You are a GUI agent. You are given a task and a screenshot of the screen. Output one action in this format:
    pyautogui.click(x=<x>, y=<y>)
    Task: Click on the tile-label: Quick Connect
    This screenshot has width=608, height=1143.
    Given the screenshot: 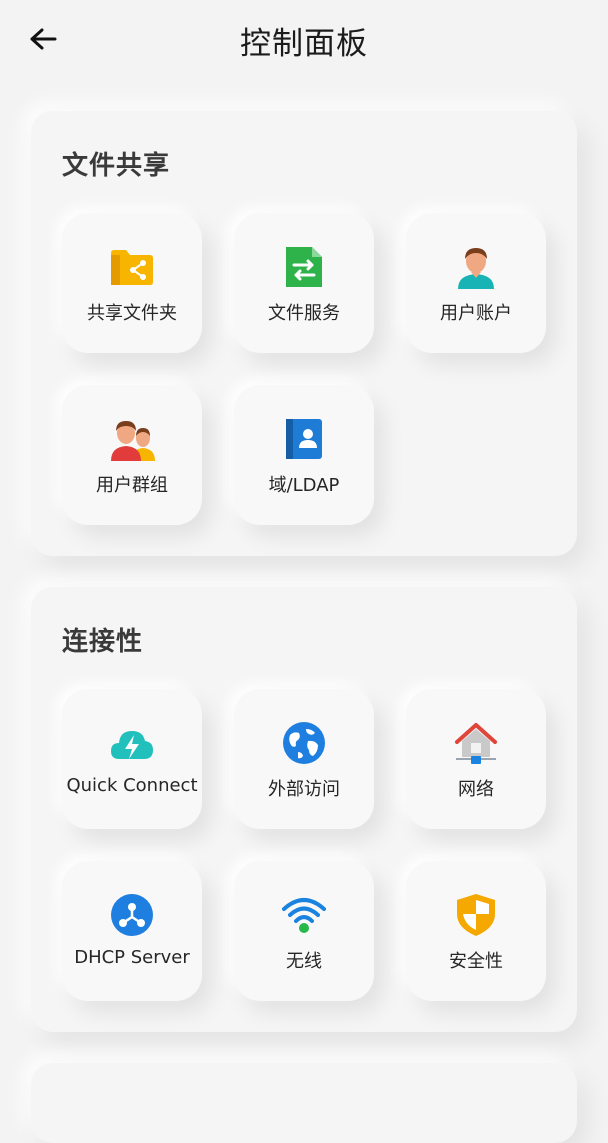 What is the action you would take?
    pyautogui.click(x=132, y=785)
    